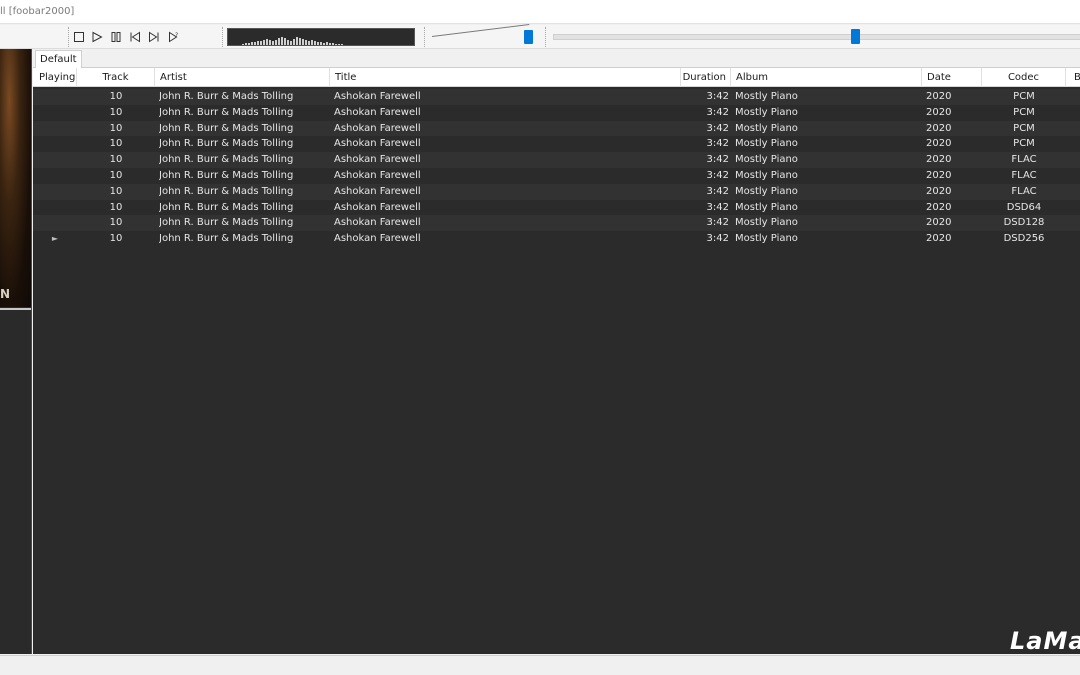 This screenshot has width=1080, height=675. Describe the element at coordinates (58, 59) in the screenshot. I see `tab-default: Default` at that location.